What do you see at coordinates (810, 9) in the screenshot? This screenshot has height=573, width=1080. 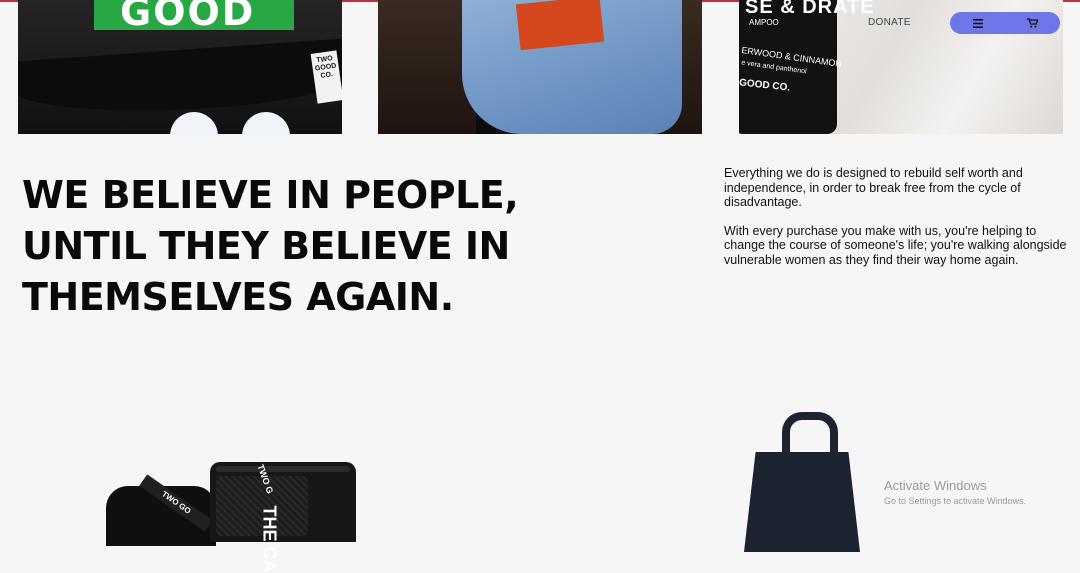 I see `bottle-title: SE & DRATE` at bounding box center [810, 9].